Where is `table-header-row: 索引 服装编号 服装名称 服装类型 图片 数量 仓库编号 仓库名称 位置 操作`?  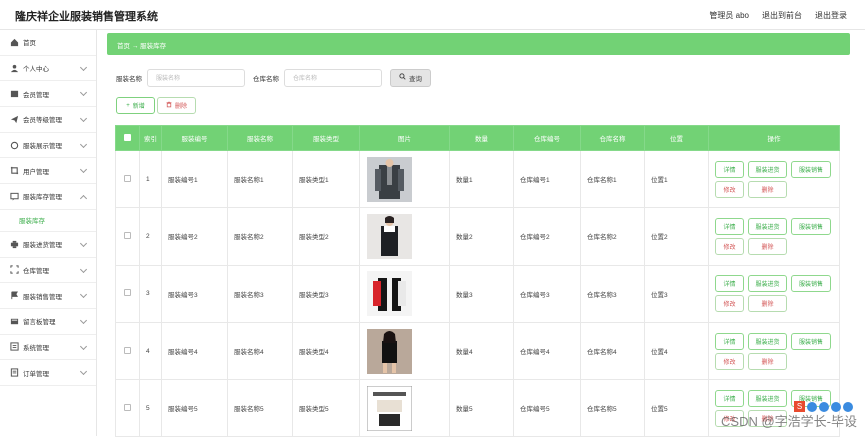
table-header-row: 索引 服装编号 服装名称 服装类型 图片 数量 仓库编号 仓库名称 位置 操作 is located at coordinates (478, 138).